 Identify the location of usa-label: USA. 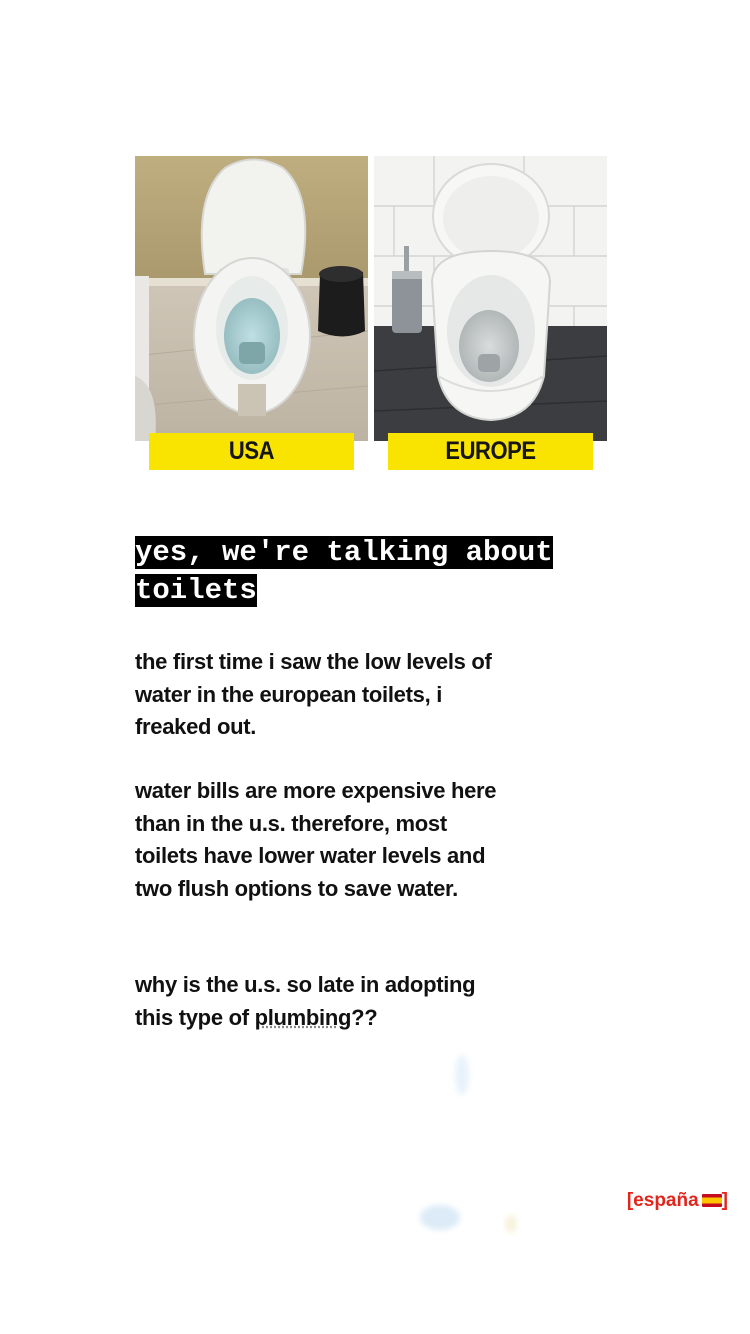
(251, 451).